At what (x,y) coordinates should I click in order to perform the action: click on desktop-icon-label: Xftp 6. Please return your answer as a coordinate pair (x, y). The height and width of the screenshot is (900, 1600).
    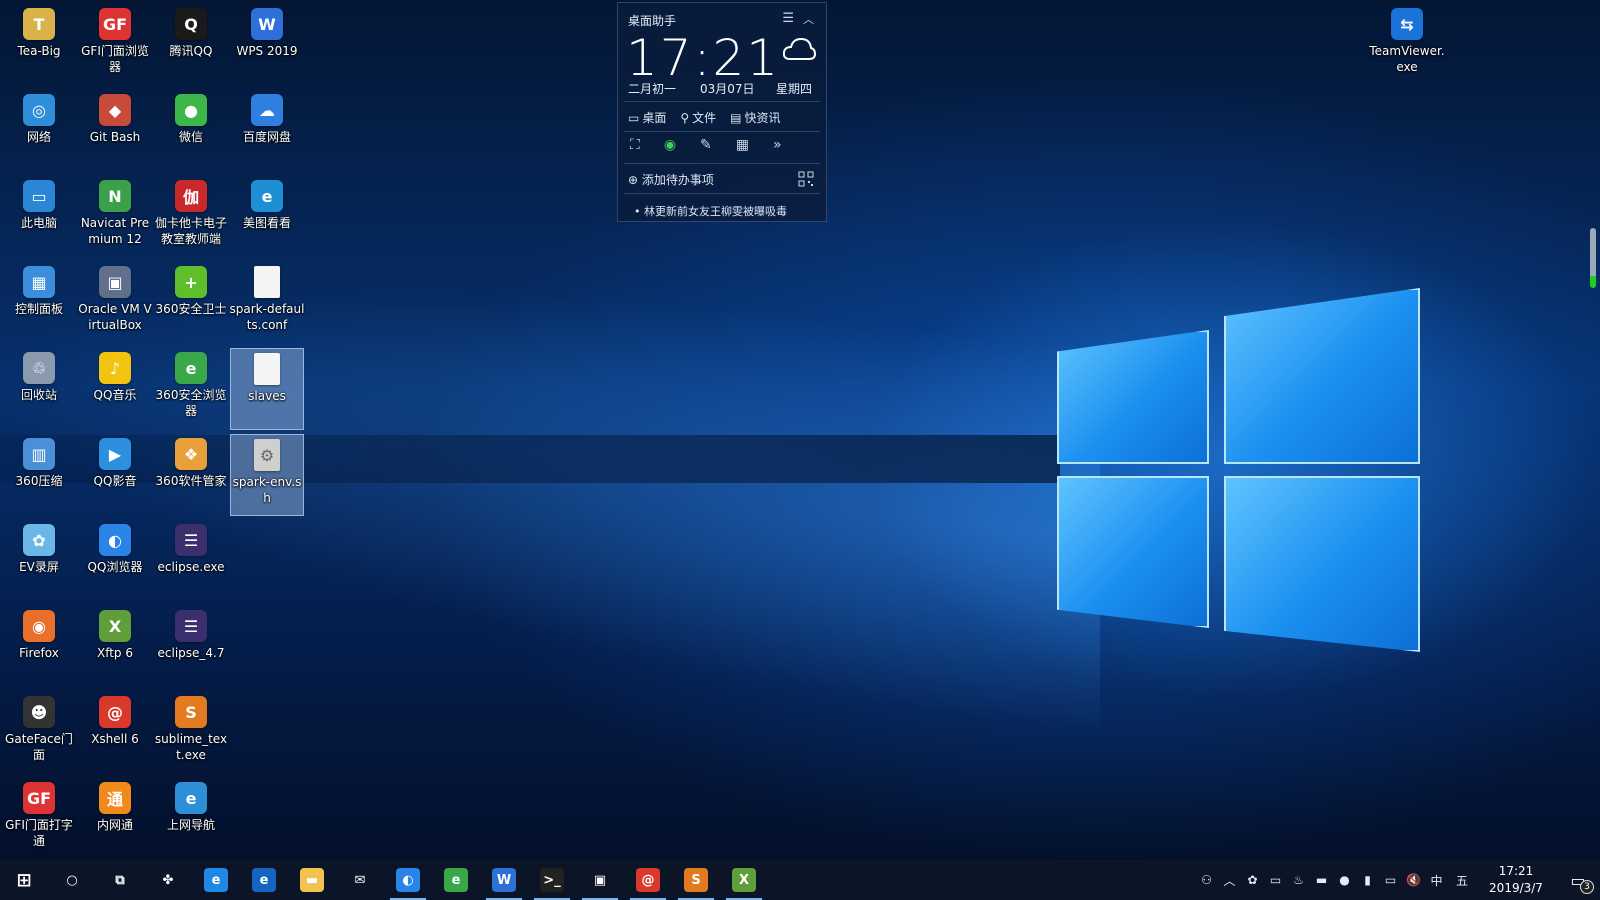
    Looking at the image, I should click on (114, 653).